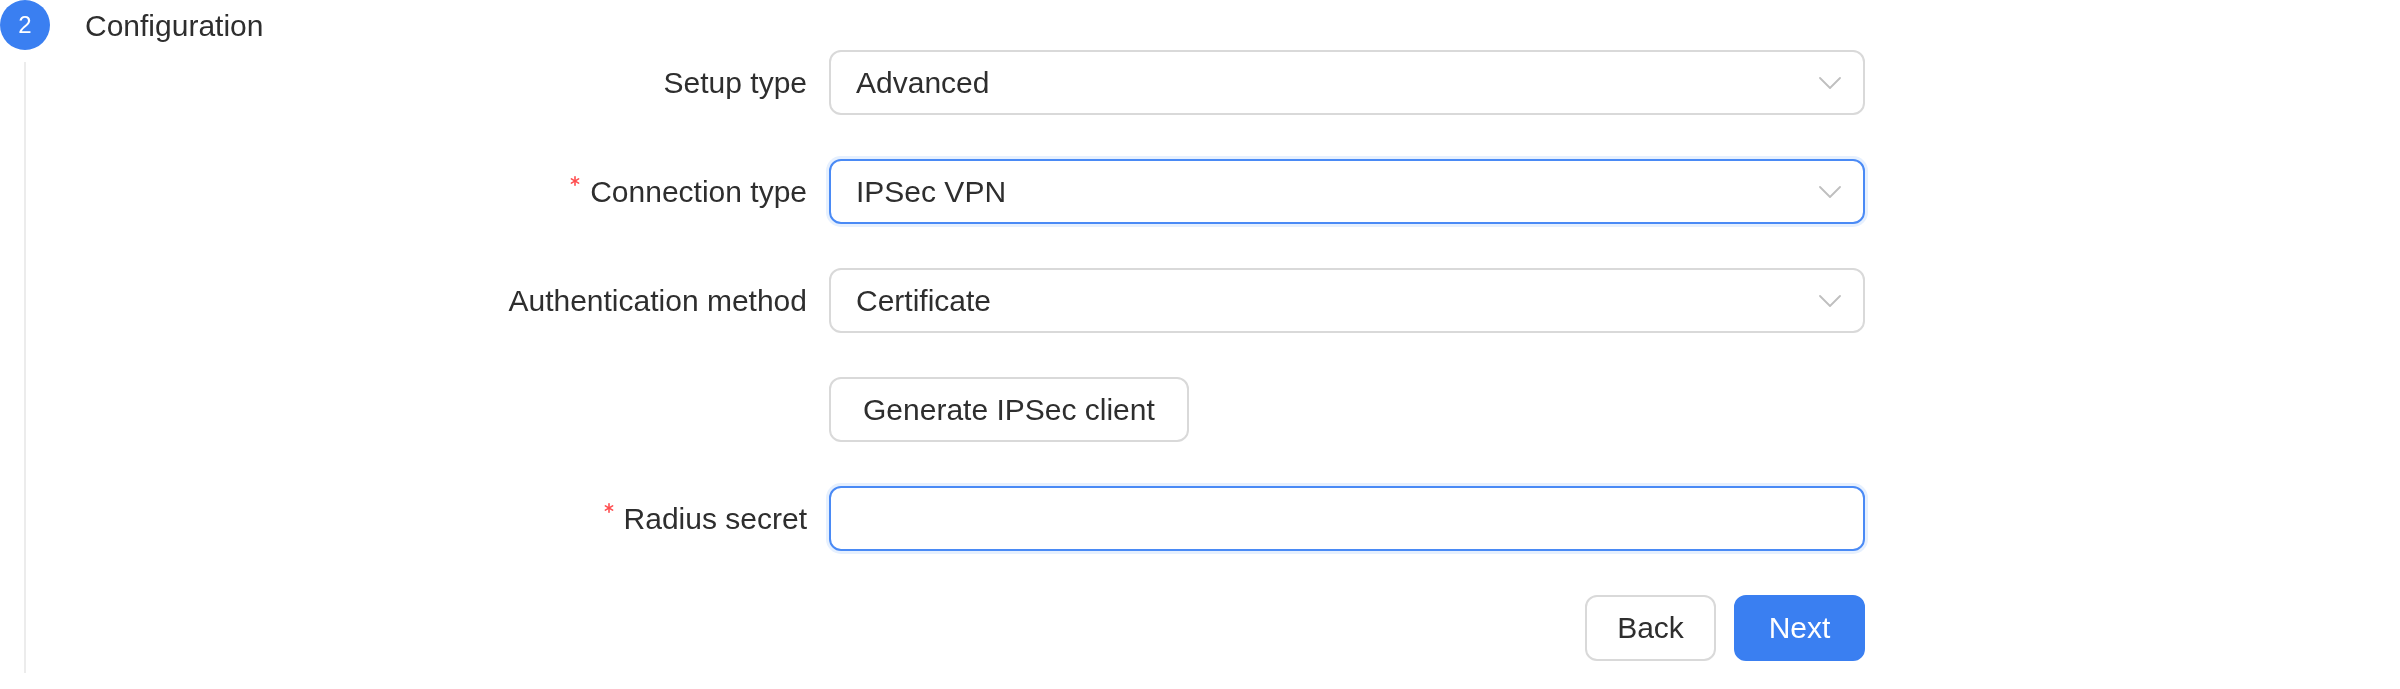 The height and width of the screenshot is (689, 2400). Describe the element at coordinates (174, 25) in the screenshot. I see `step-title: Configuration` at that location.